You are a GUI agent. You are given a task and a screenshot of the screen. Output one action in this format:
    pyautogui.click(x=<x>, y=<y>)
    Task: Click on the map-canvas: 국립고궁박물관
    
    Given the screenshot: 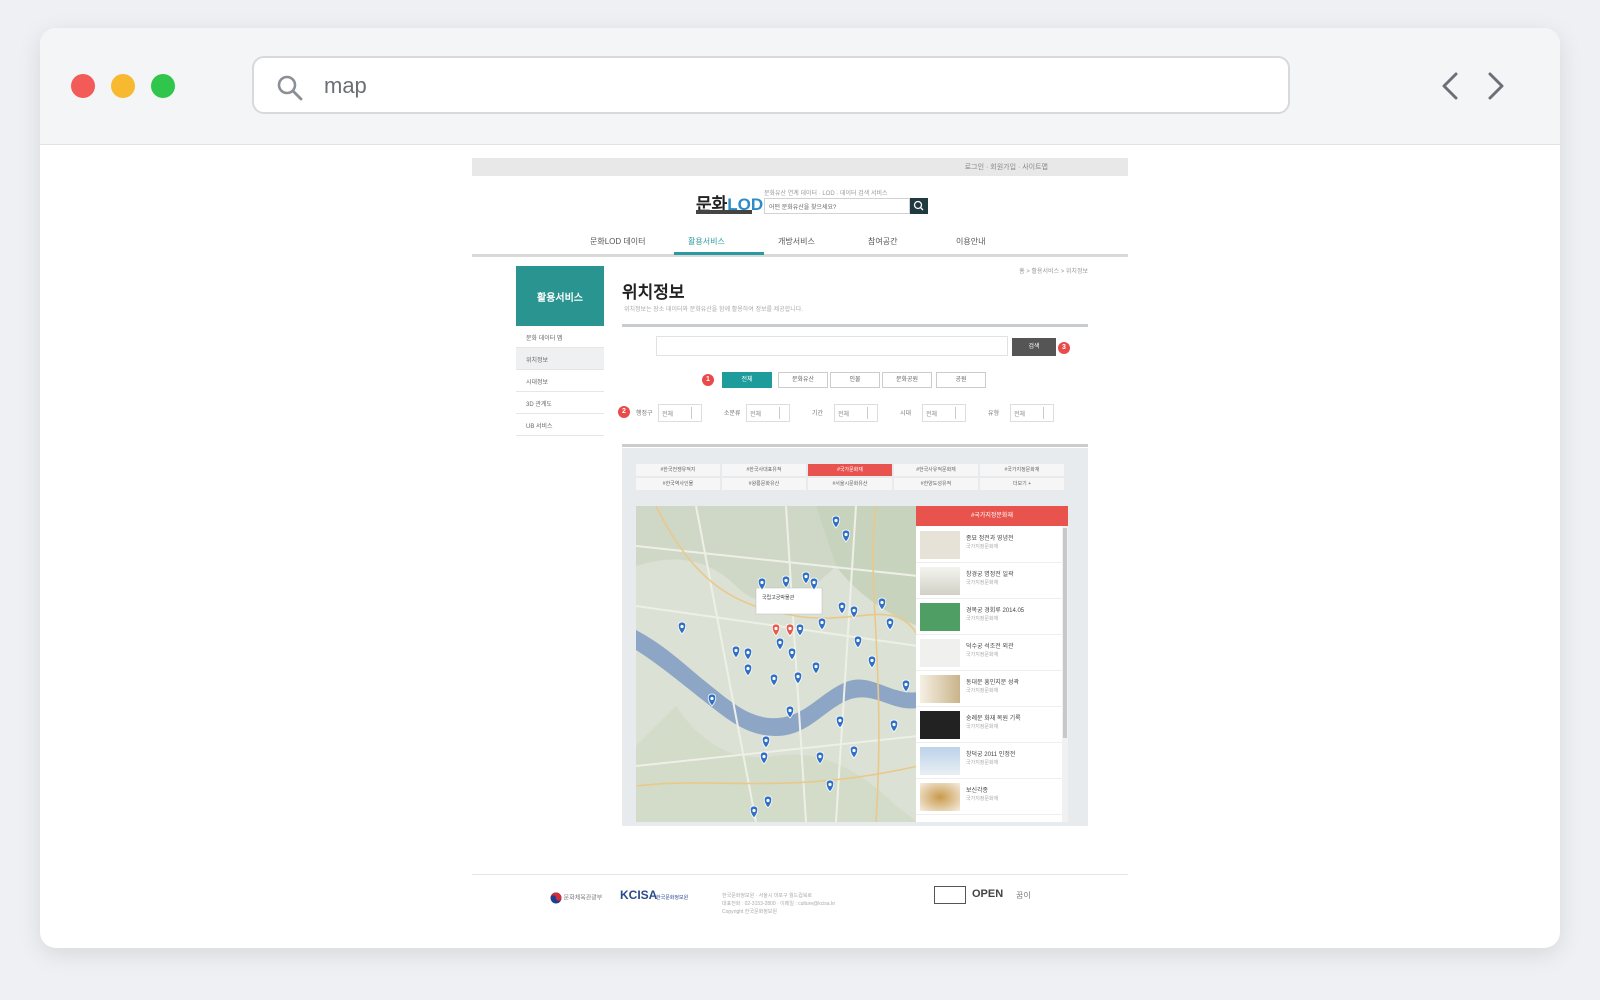 What is the action you would take?
    pyautogui.click(x=777, y=664)
    